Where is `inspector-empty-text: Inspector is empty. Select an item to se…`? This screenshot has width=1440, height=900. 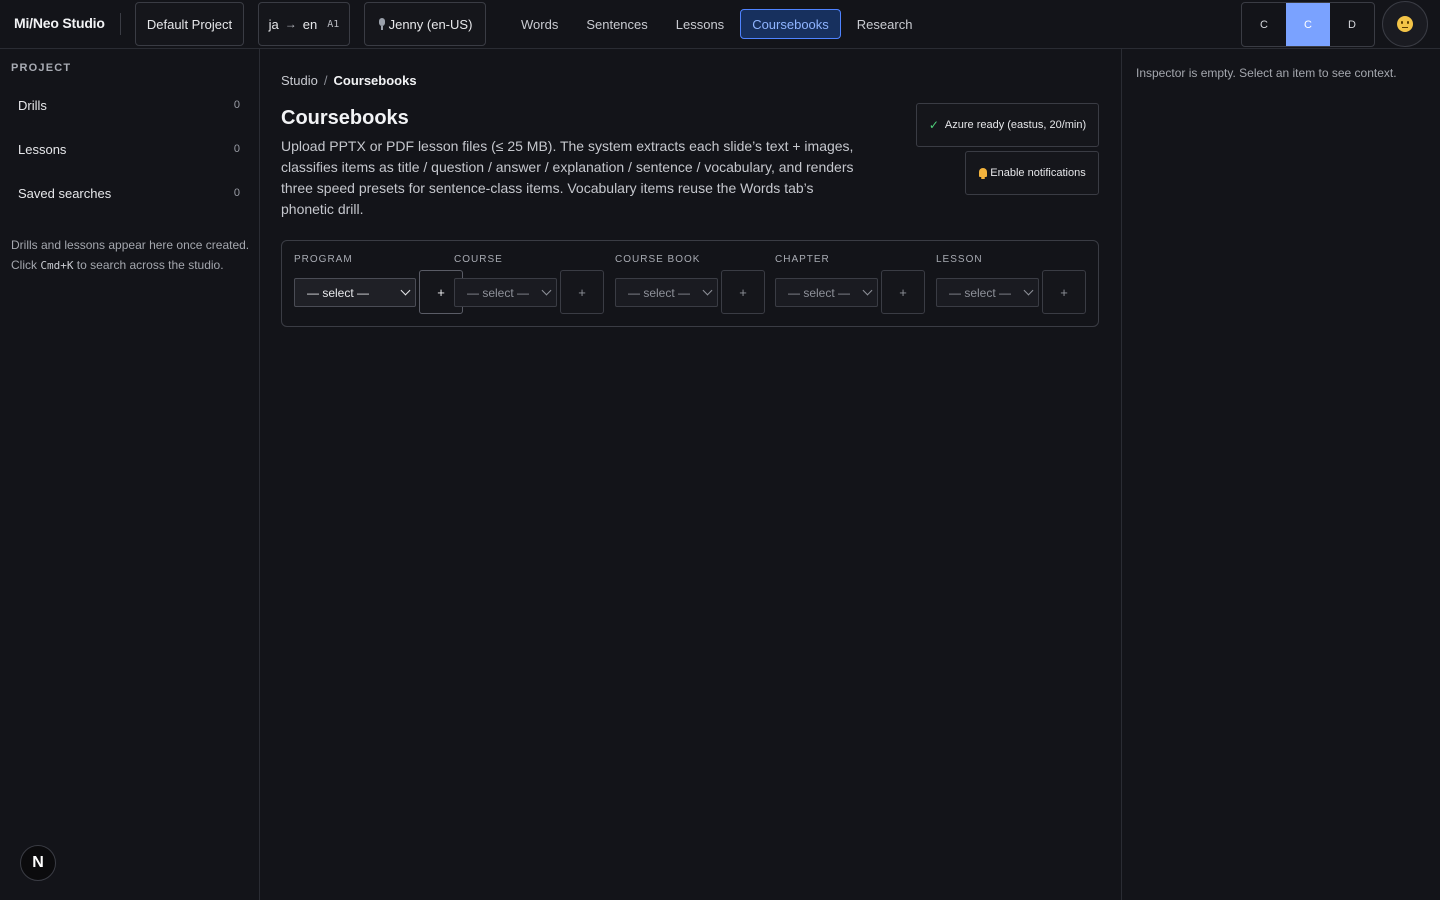
inspector-empty-text: Inspector is empty. Select an item to se… is located at coordinates (1266, 73).